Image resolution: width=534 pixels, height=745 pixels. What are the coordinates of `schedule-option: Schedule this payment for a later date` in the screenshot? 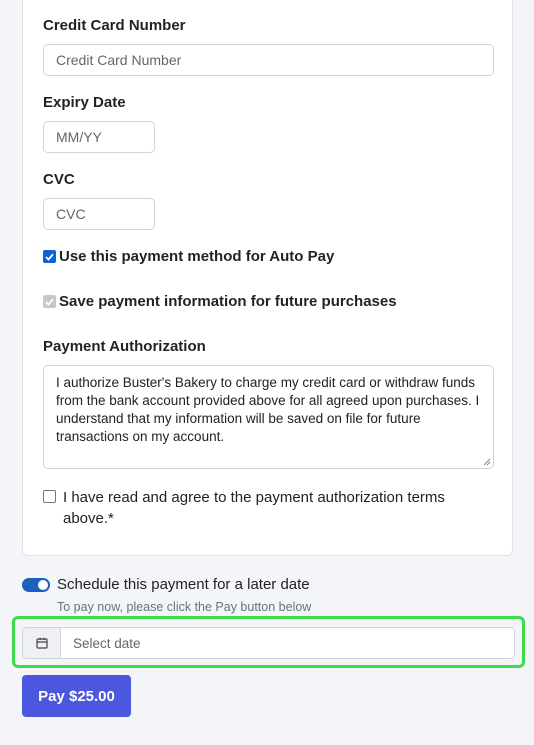 It's located at (166, 584).